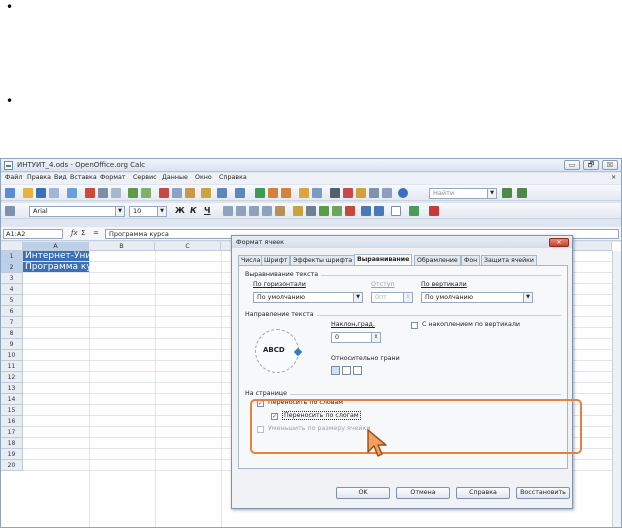 The width and height of the screenshot is (622, 528). I want to click on draw-functions-icon, so click(317, 193).